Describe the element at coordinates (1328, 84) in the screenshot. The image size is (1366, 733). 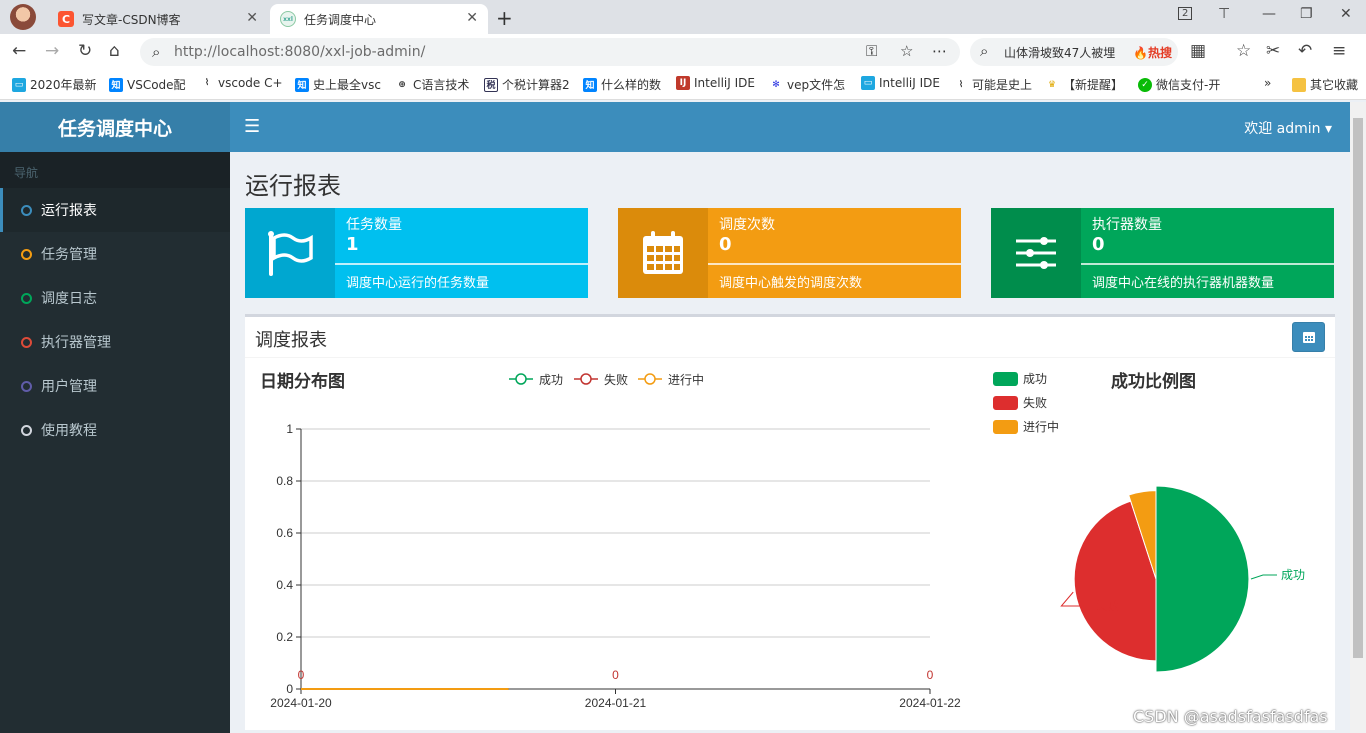
I see `other-bookmarks: 其它收藏` at that location.